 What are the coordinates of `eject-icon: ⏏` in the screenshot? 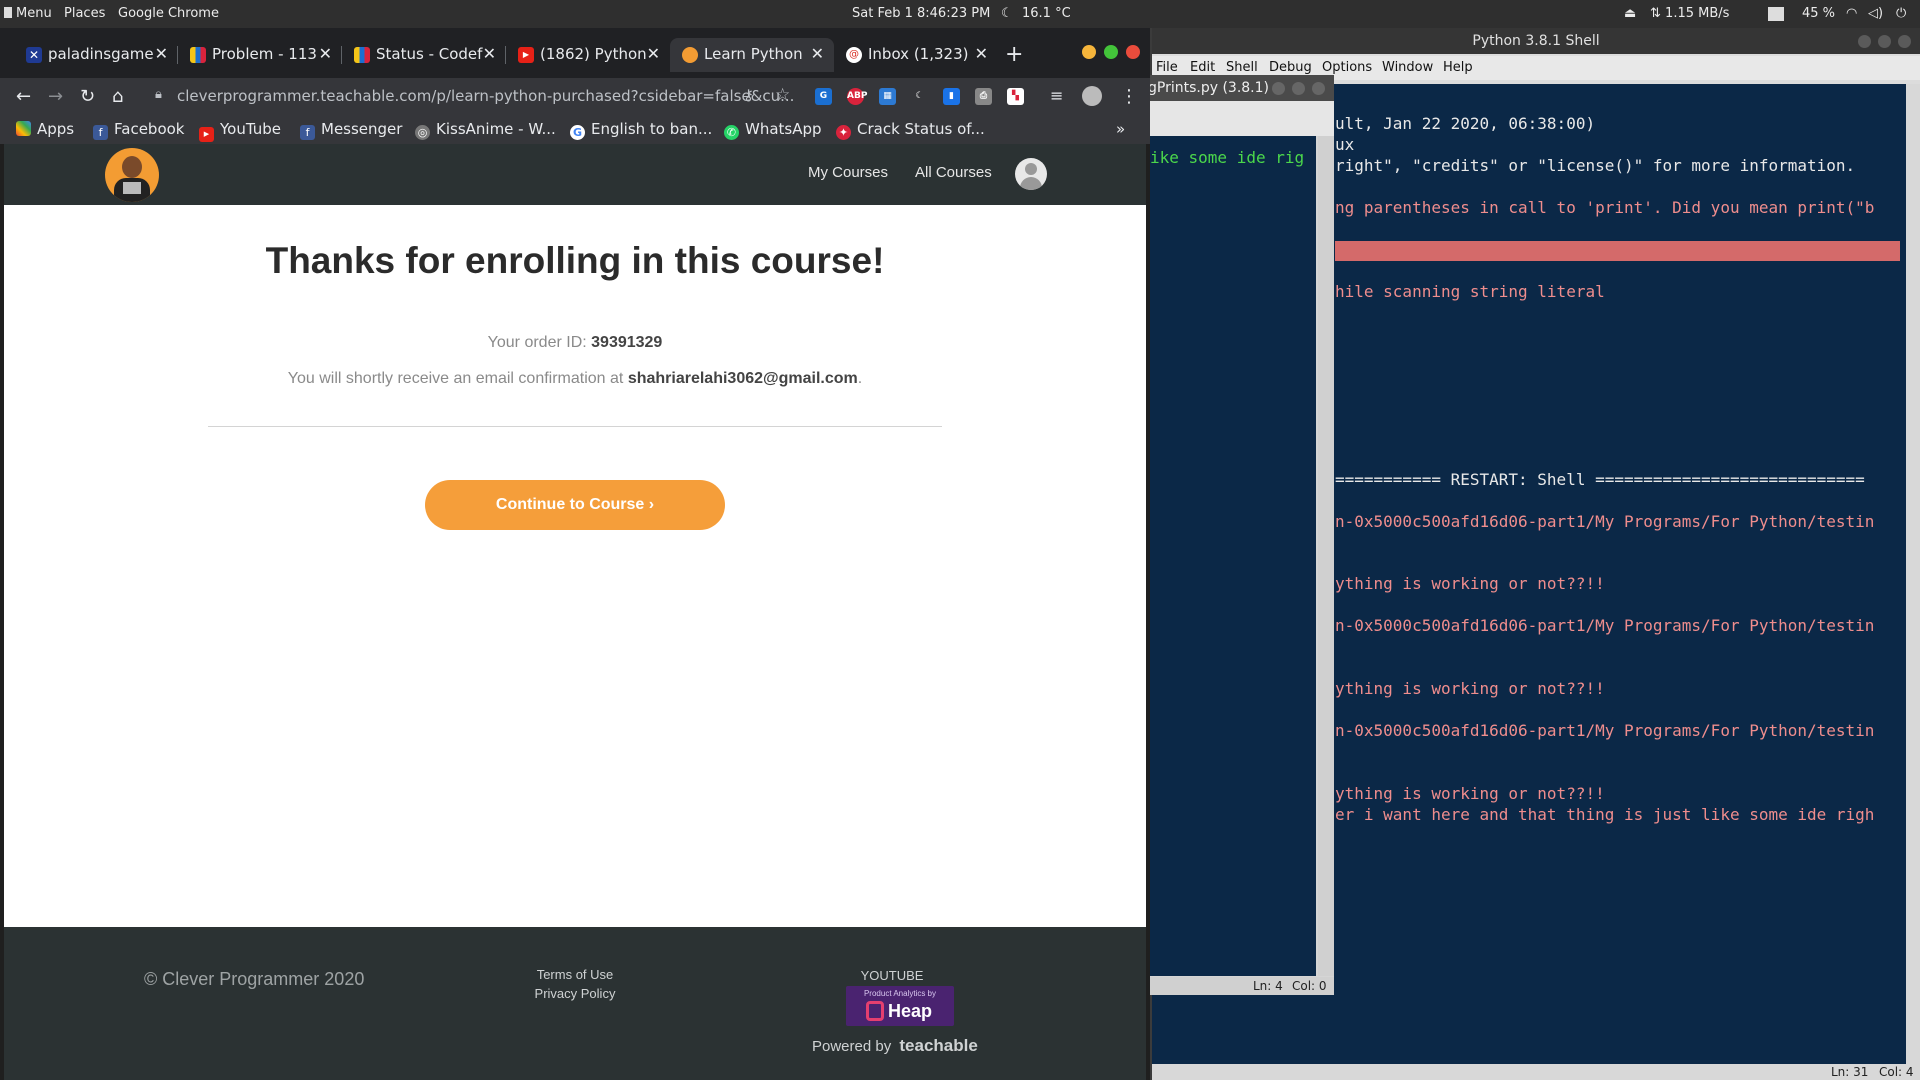 It's located at (1630, 13).